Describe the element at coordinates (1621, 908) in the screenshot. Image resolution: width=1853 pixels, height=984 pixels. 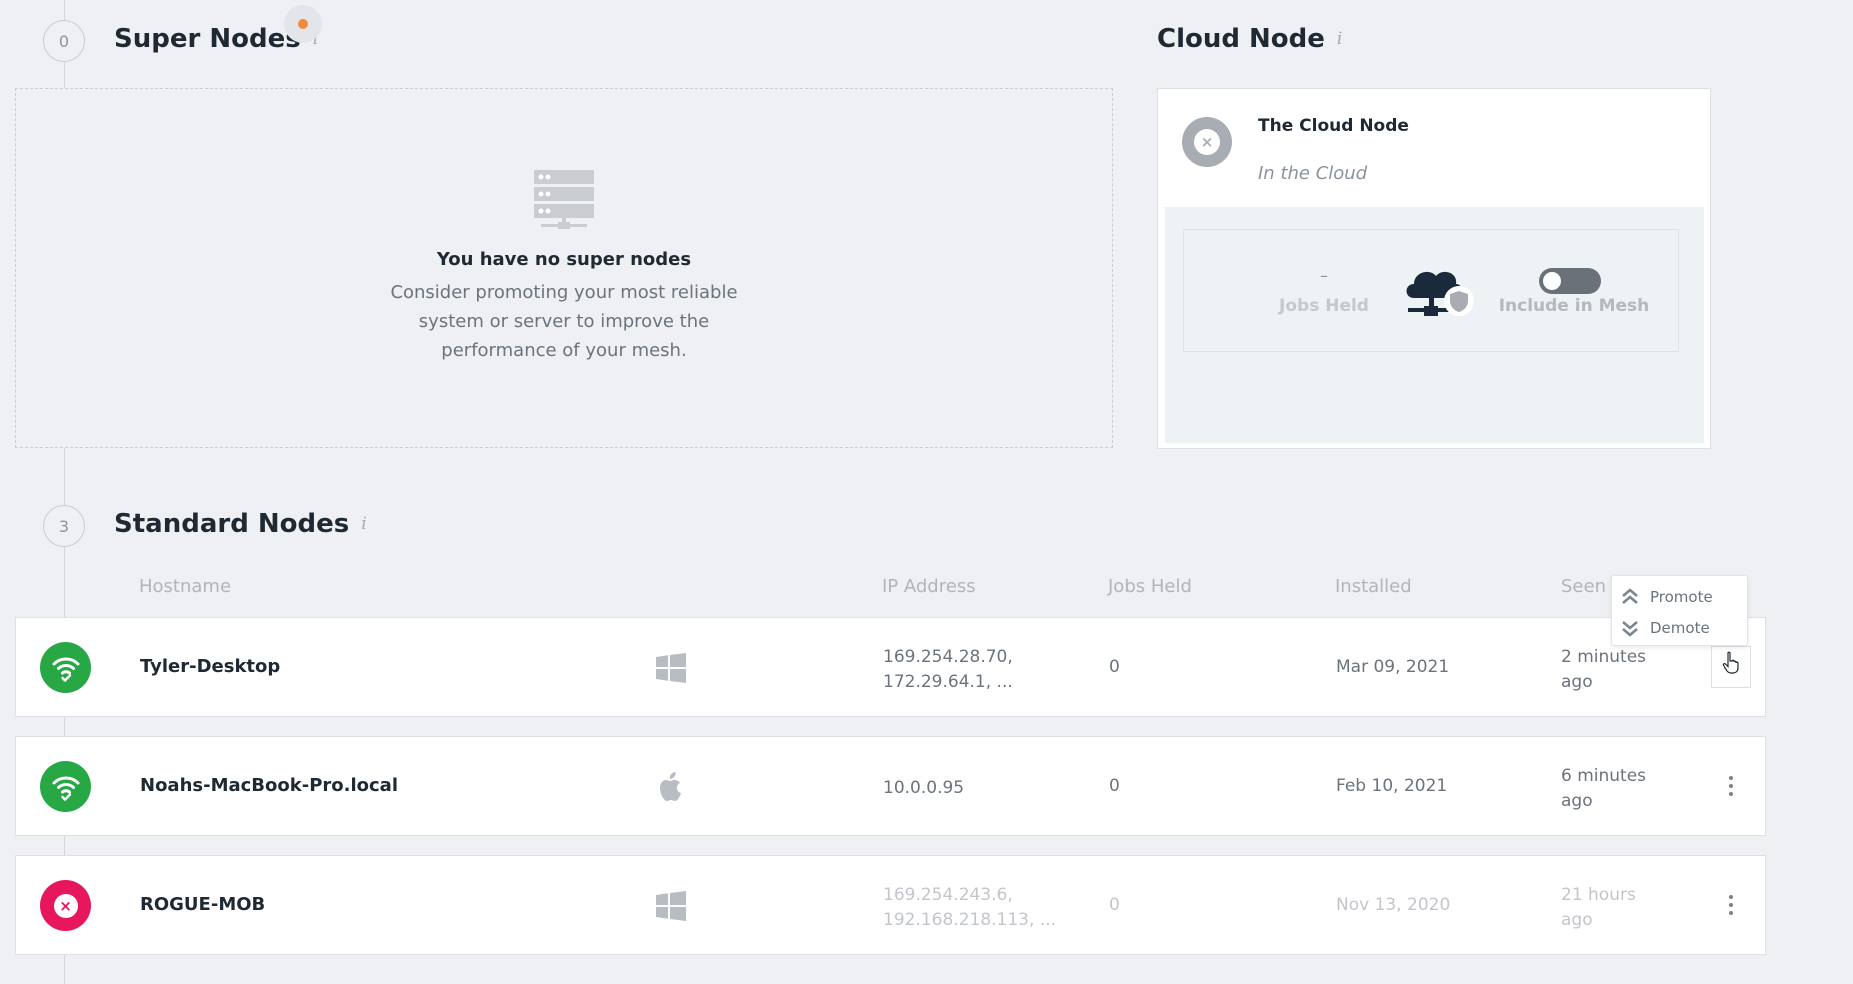
I see `last-seen: 21 hours ago` at that location.